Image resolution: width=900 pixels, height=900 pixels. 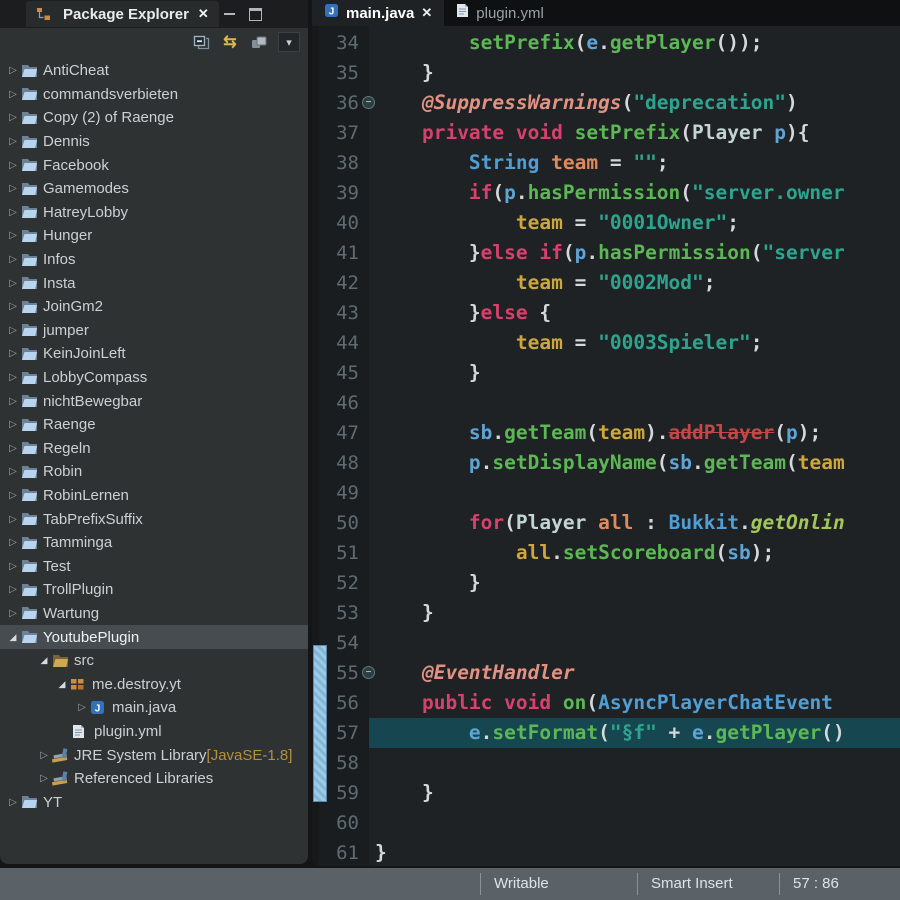 What do you see at coordinates (606, 223) in the screenshot?
I see `code-line-40: 40 team = "0001Owner";` at bounding box center [606, 223].